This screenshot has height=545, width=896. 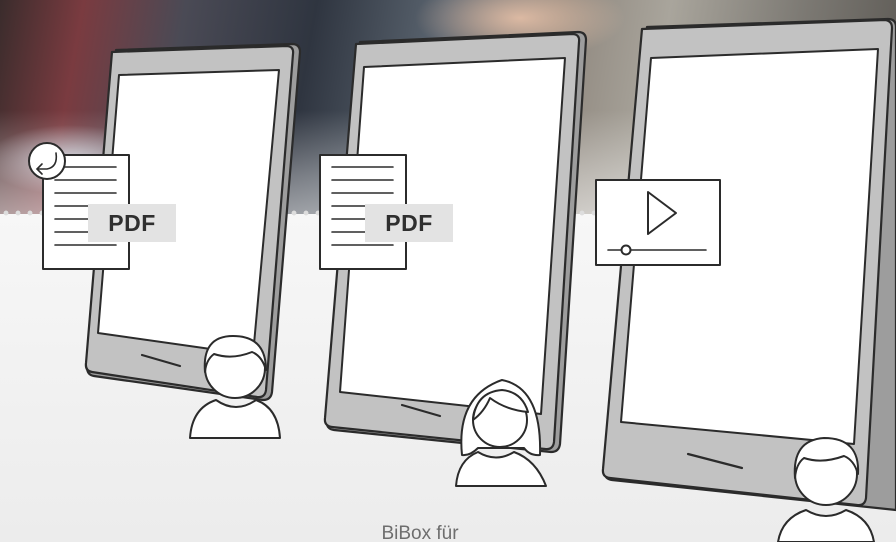 I want to click on return-arrow-icon, so click(x=47, y=161).